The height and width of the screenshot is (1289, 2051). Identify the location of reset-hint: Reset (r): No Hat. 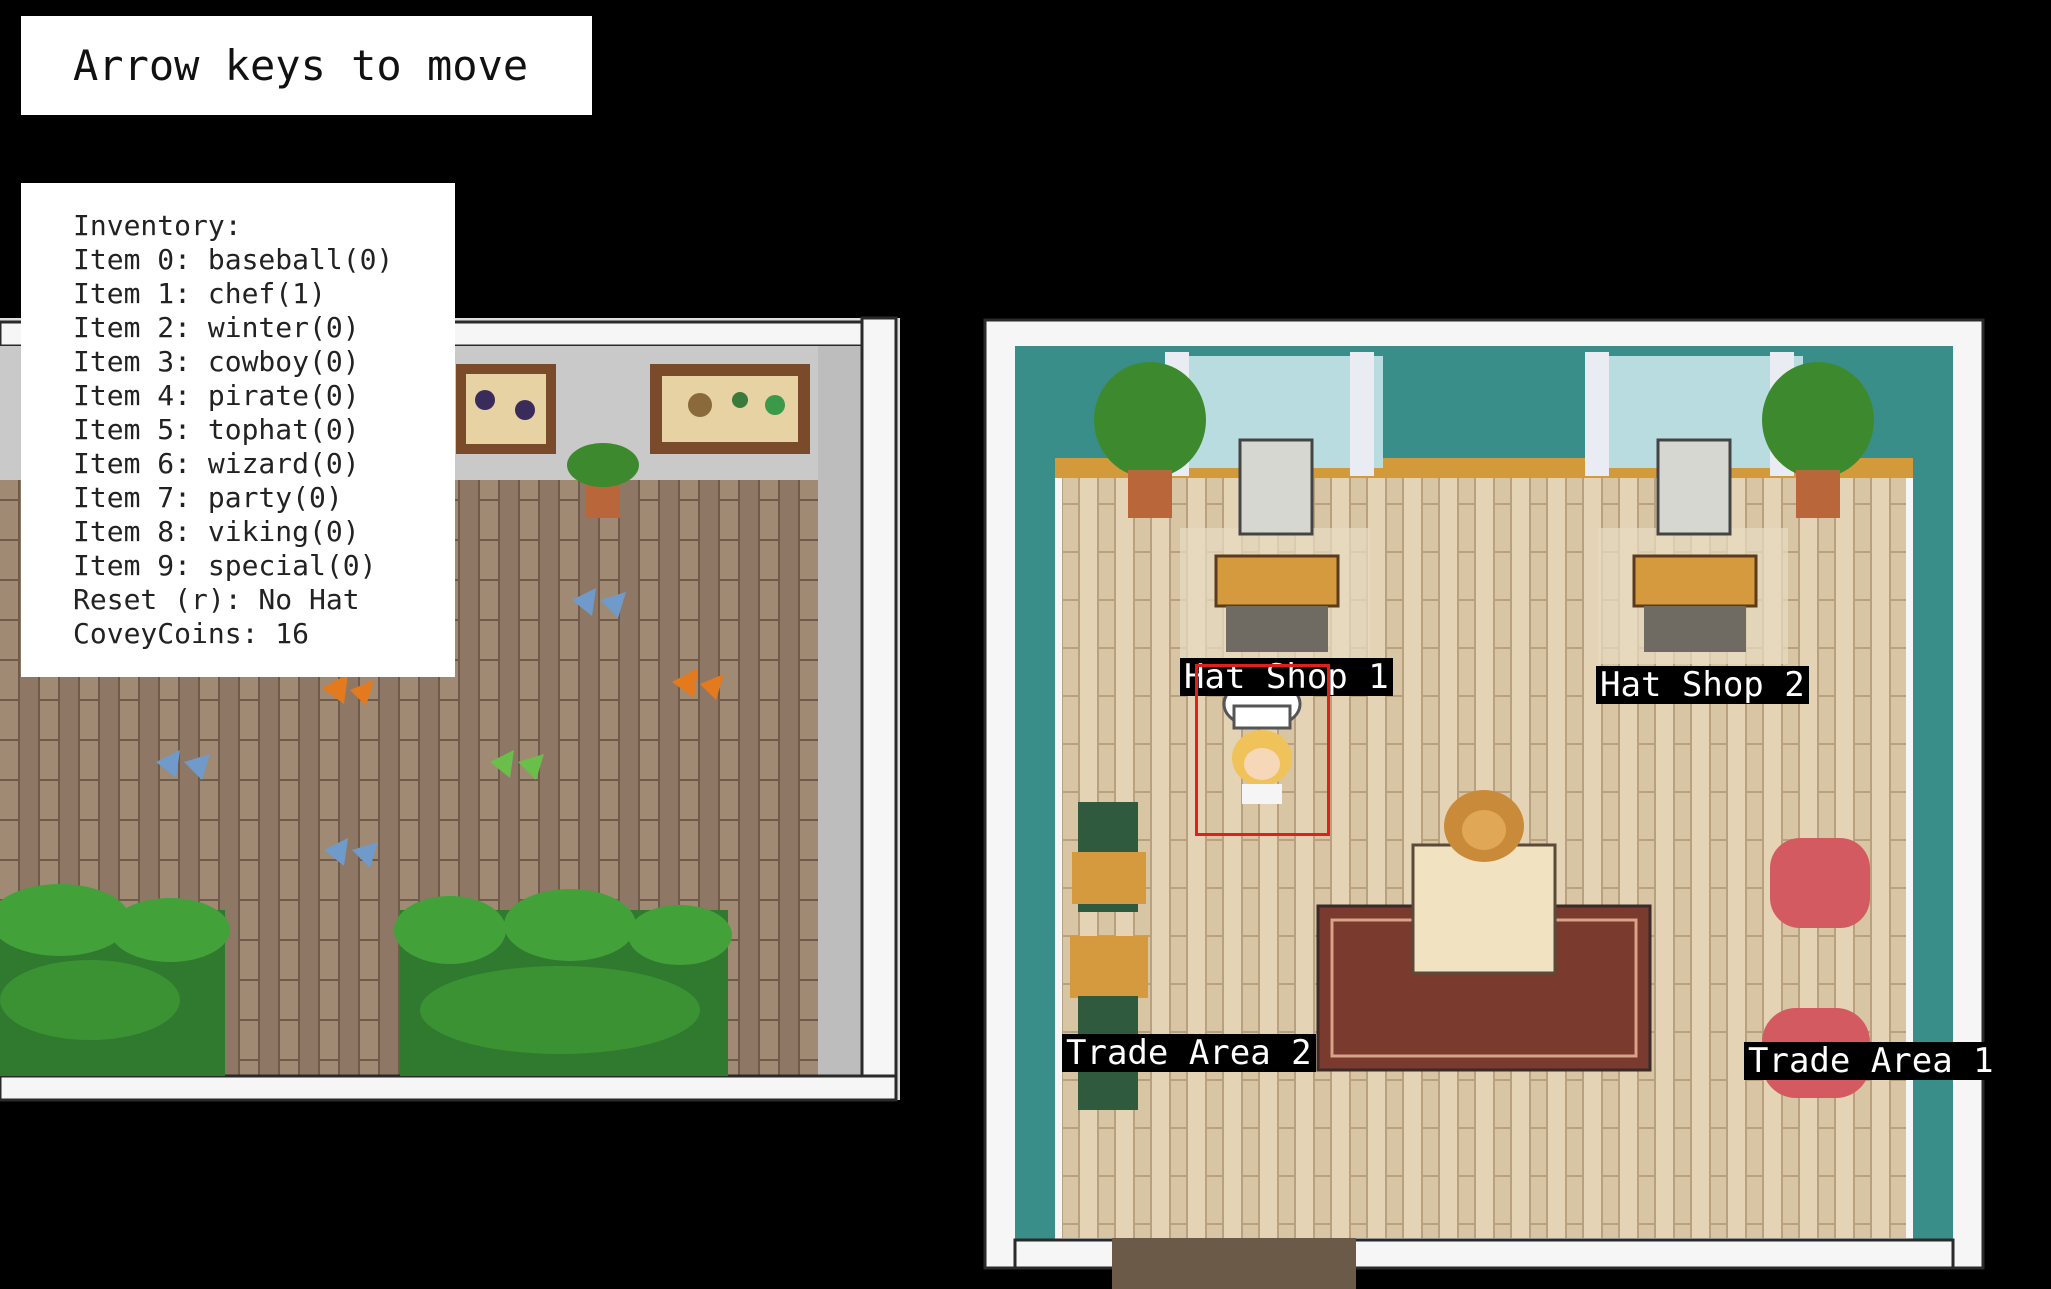
(216, 599).